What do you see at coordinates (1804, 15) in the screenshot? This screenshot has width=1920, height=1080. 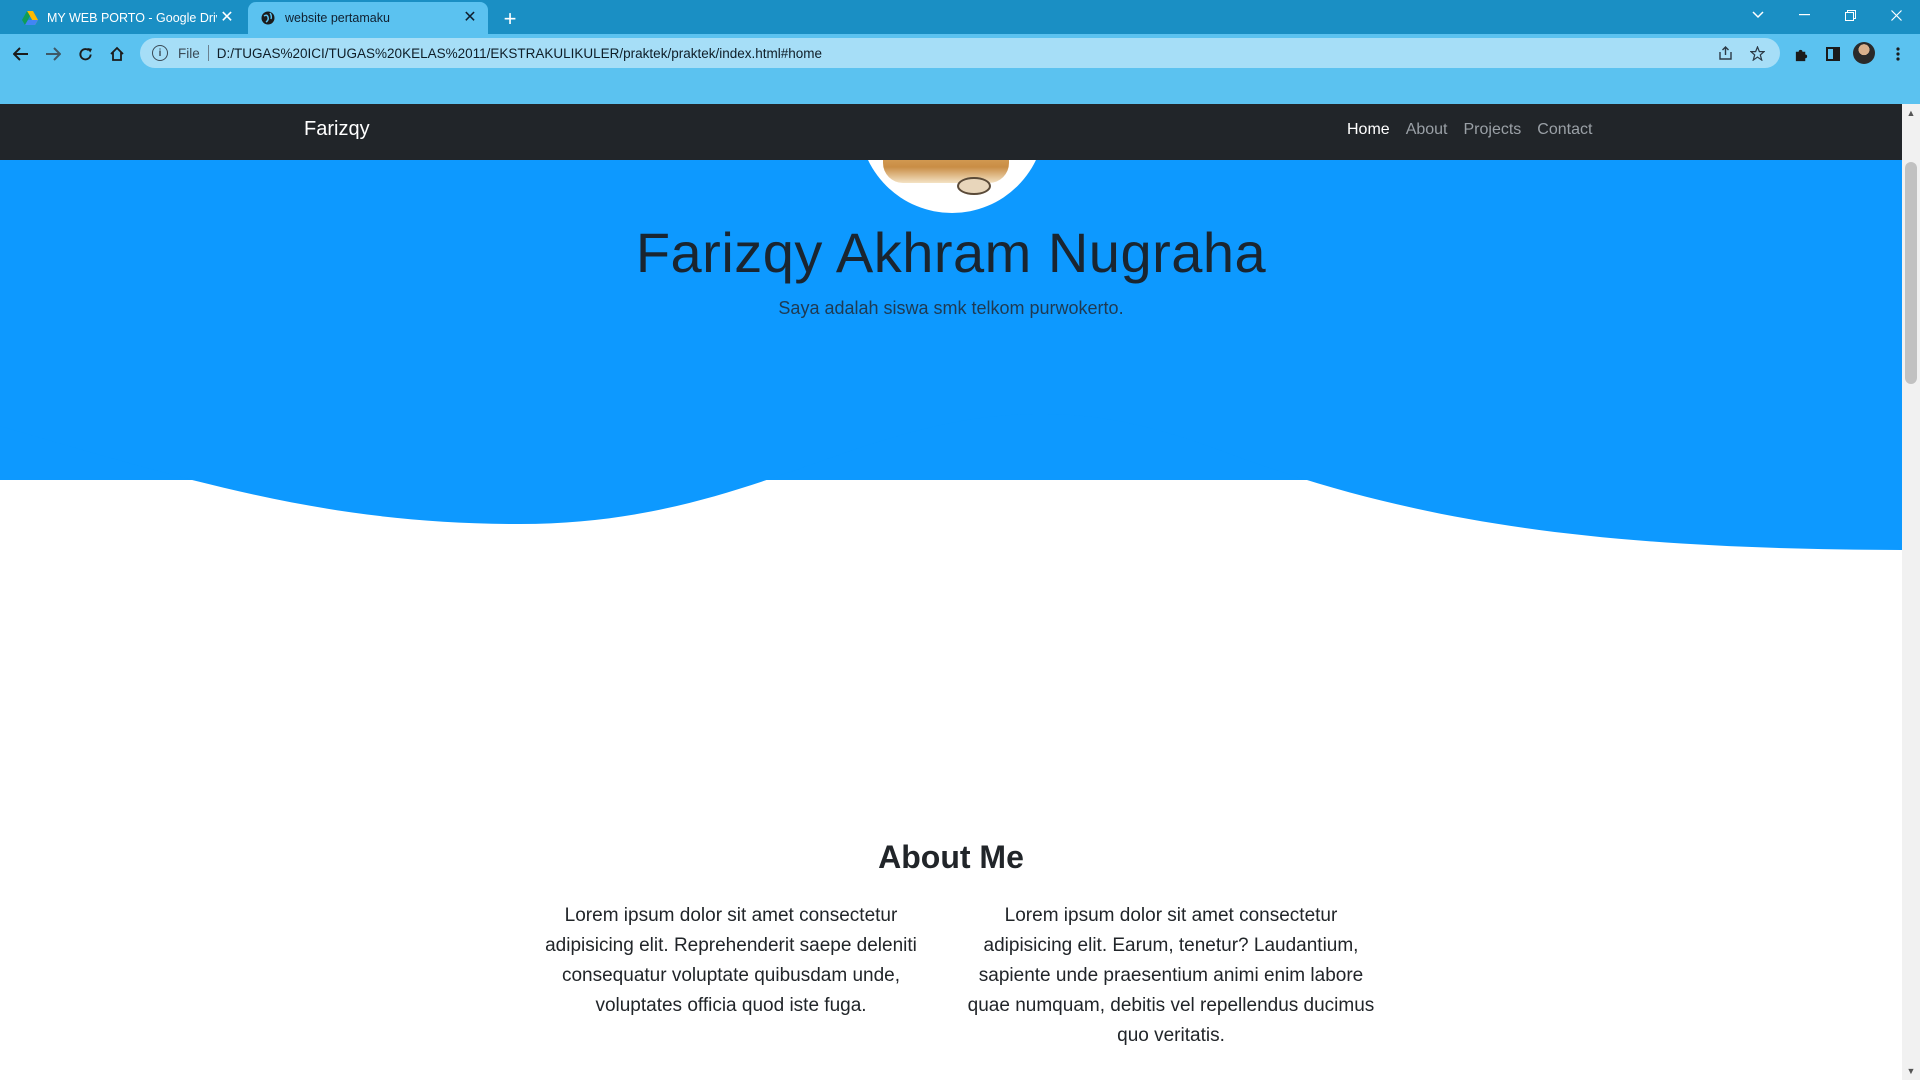 I see `minimize-icon` at bounding box center [1804, 15].